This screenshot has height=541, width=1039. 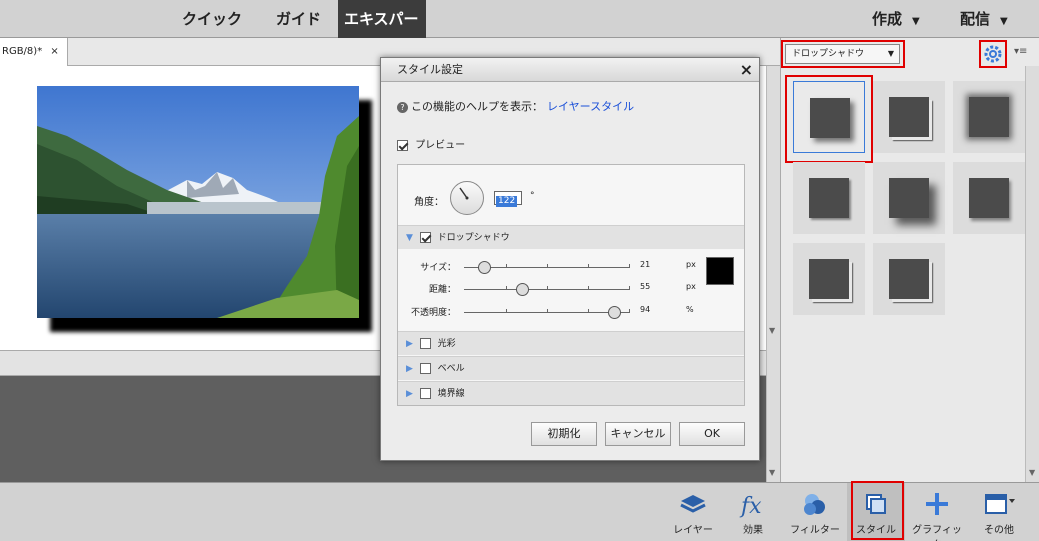 What do you see at coordinates (425, 237) in the screenshot?
I see `drop-shadow-checkbox` at bounding box center [425, 237].